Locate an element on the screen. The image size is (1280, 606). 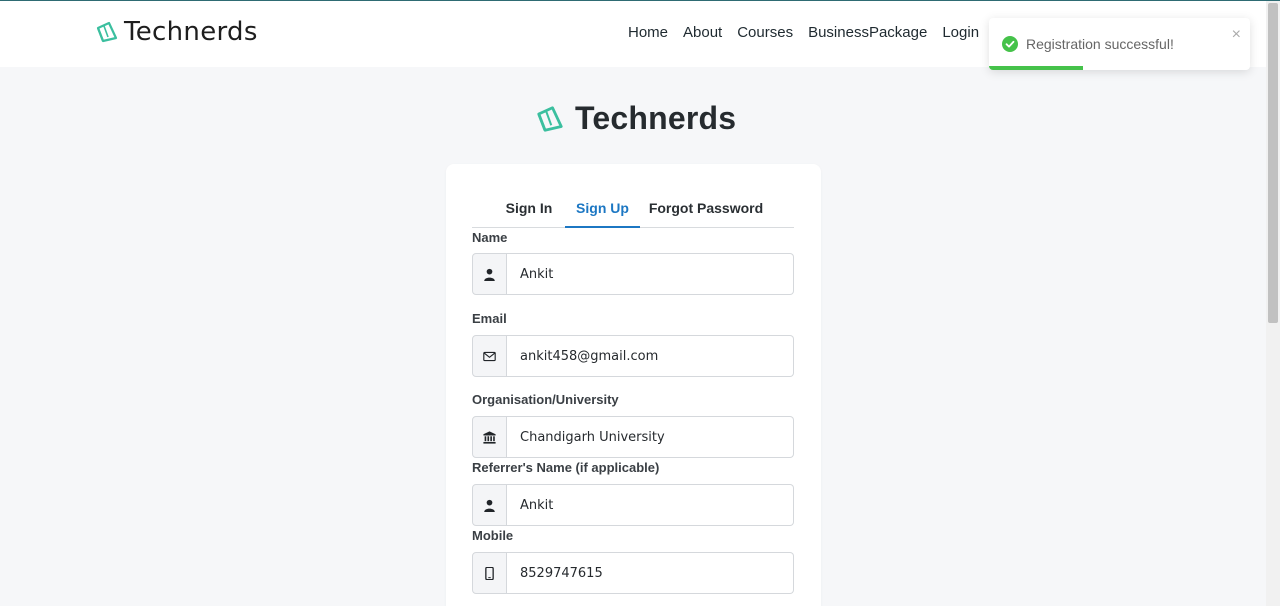
success-toast: Registration successful! × is located at coordinates (1119, 44).